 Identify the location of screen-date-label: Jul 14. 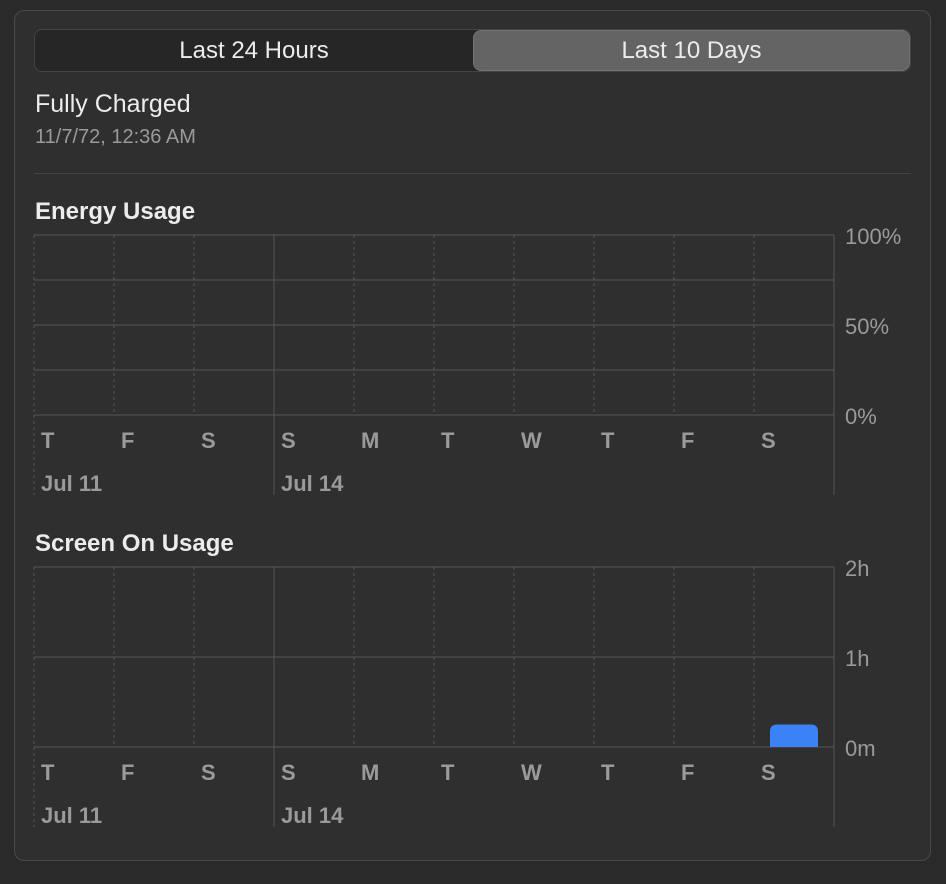
(312, 815).